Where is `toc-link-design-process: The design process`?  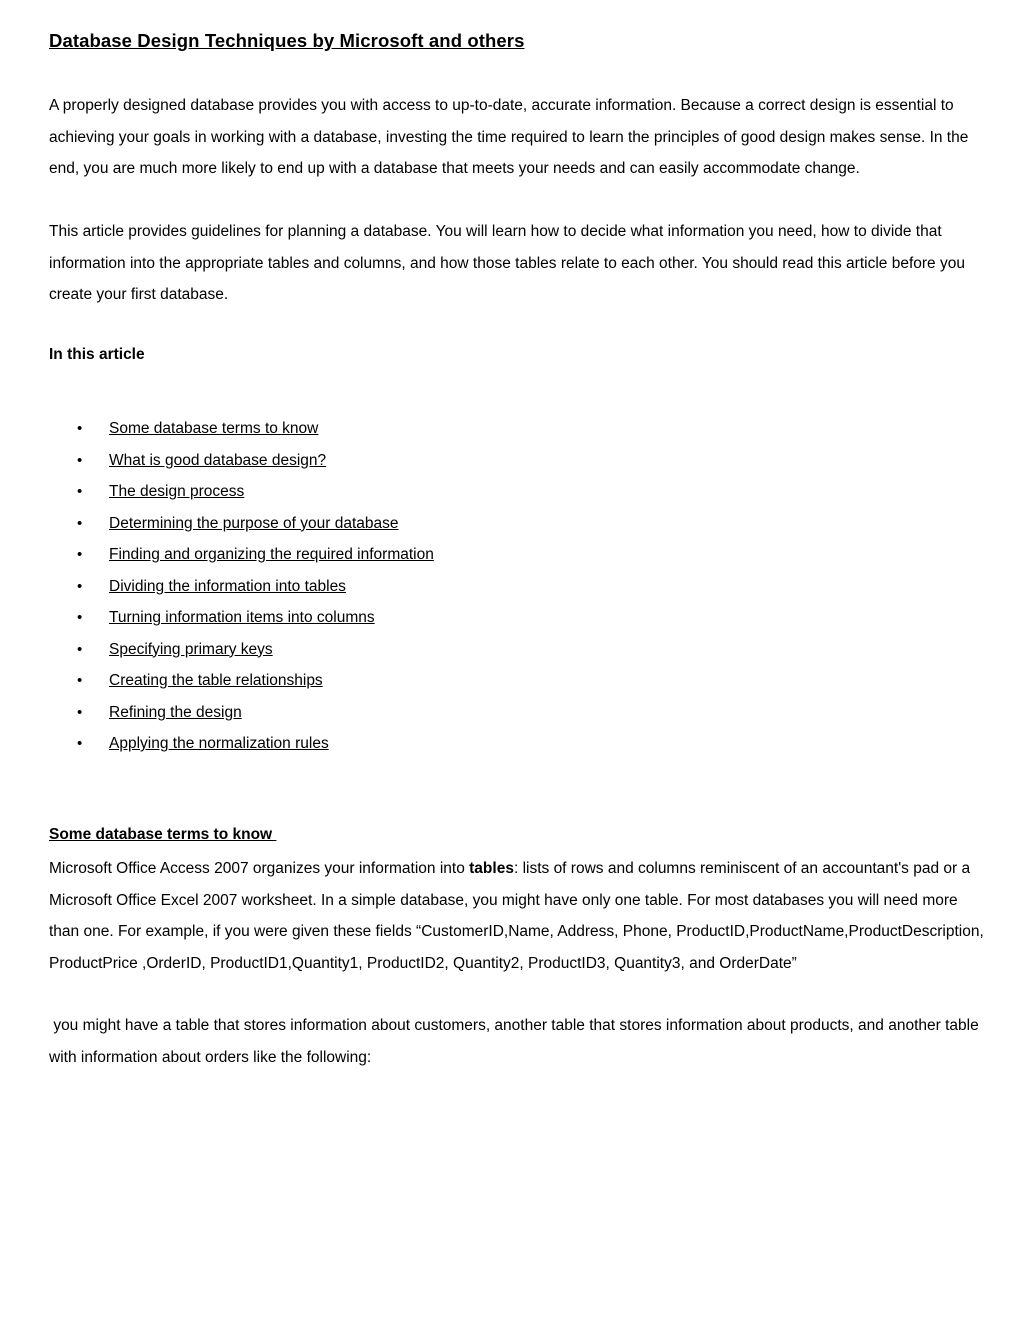 toc-link-design-process: The design process is located at coordinates (176, 492).